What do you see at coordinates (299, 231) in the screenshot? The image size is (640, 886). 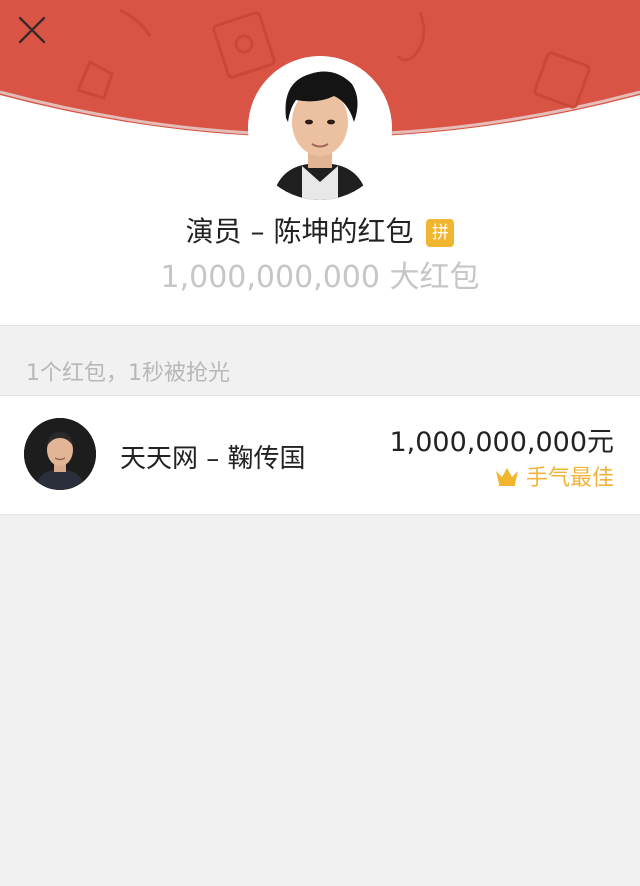 I see `sender-title-text: 演员 – 陈坤的红包` at bounding box center [299, 231].